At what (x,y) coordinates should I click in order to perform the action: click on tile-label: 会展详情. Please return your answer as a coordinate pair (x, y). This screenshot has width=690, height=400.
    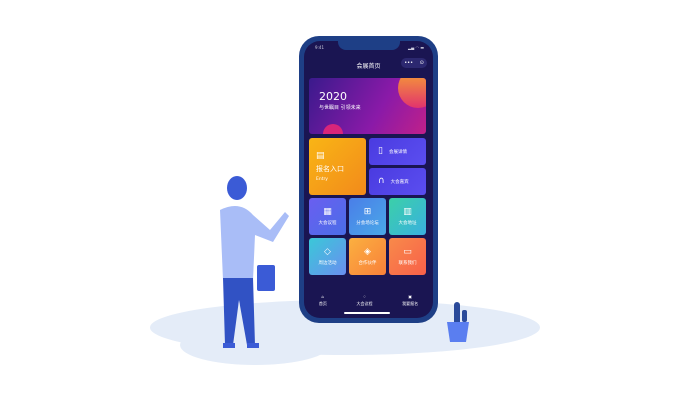
    Looking at the image, I should click on (397, 152).